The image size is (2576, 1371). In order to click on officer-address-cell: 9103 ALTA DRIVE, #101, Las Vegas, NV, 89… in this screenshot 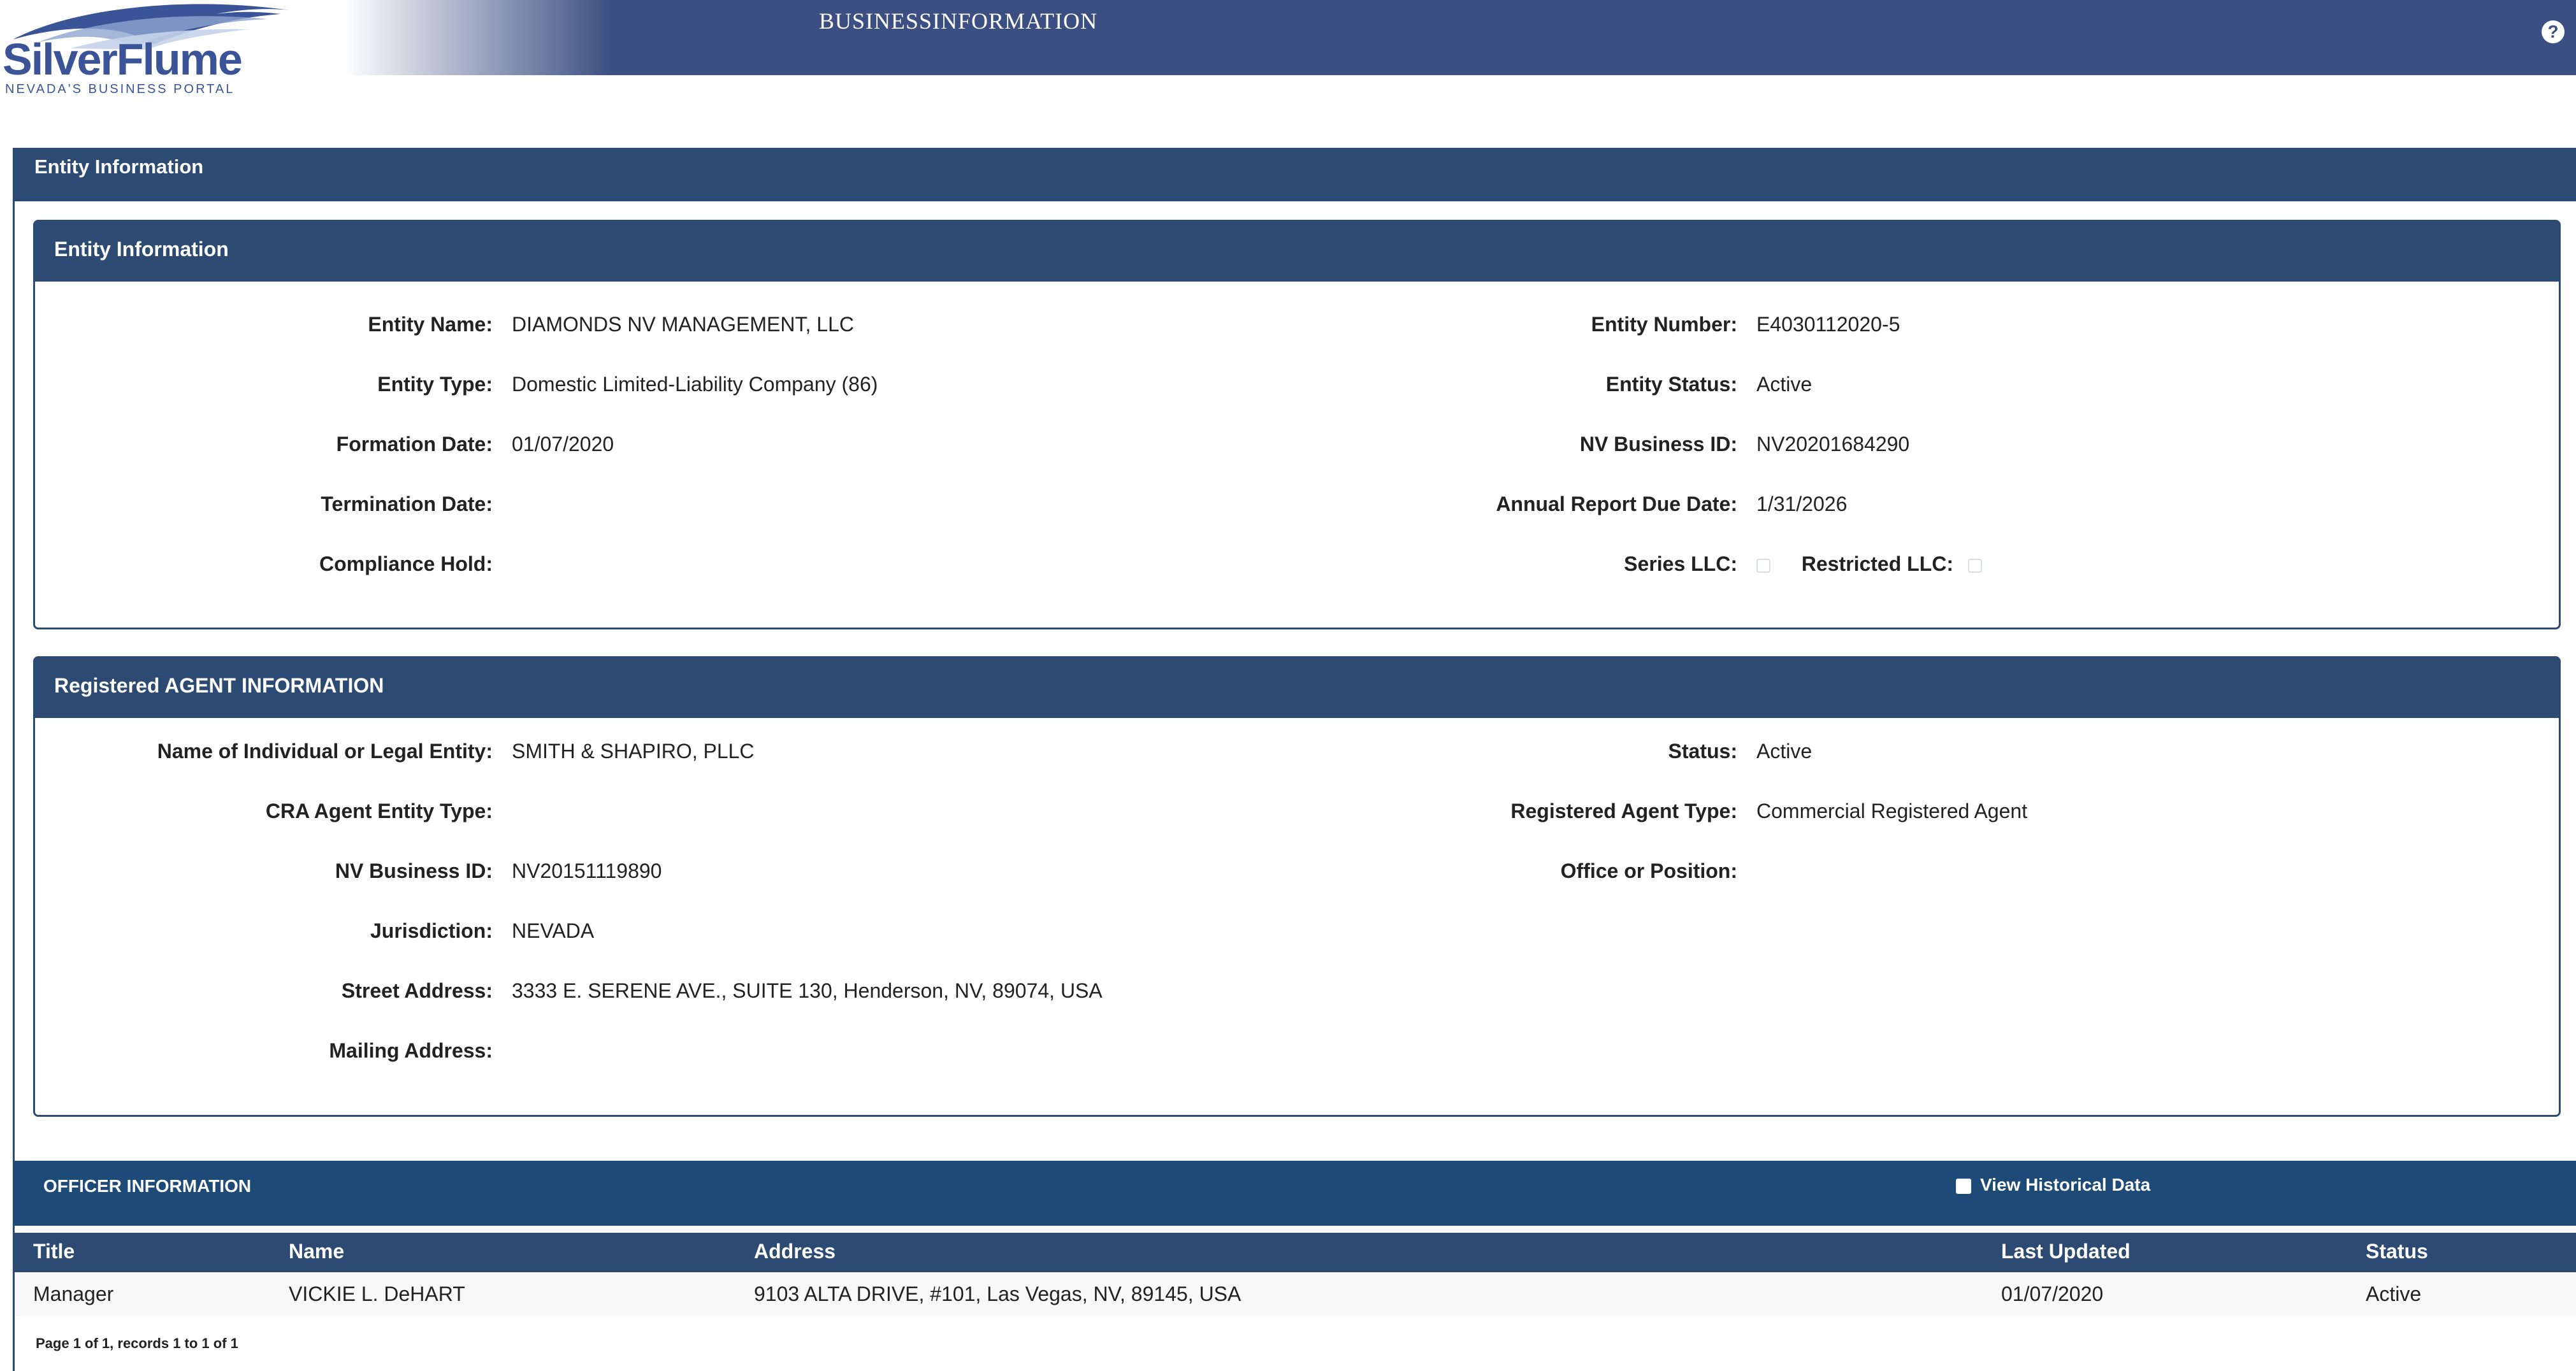, I will do `click(997, 1293)`.